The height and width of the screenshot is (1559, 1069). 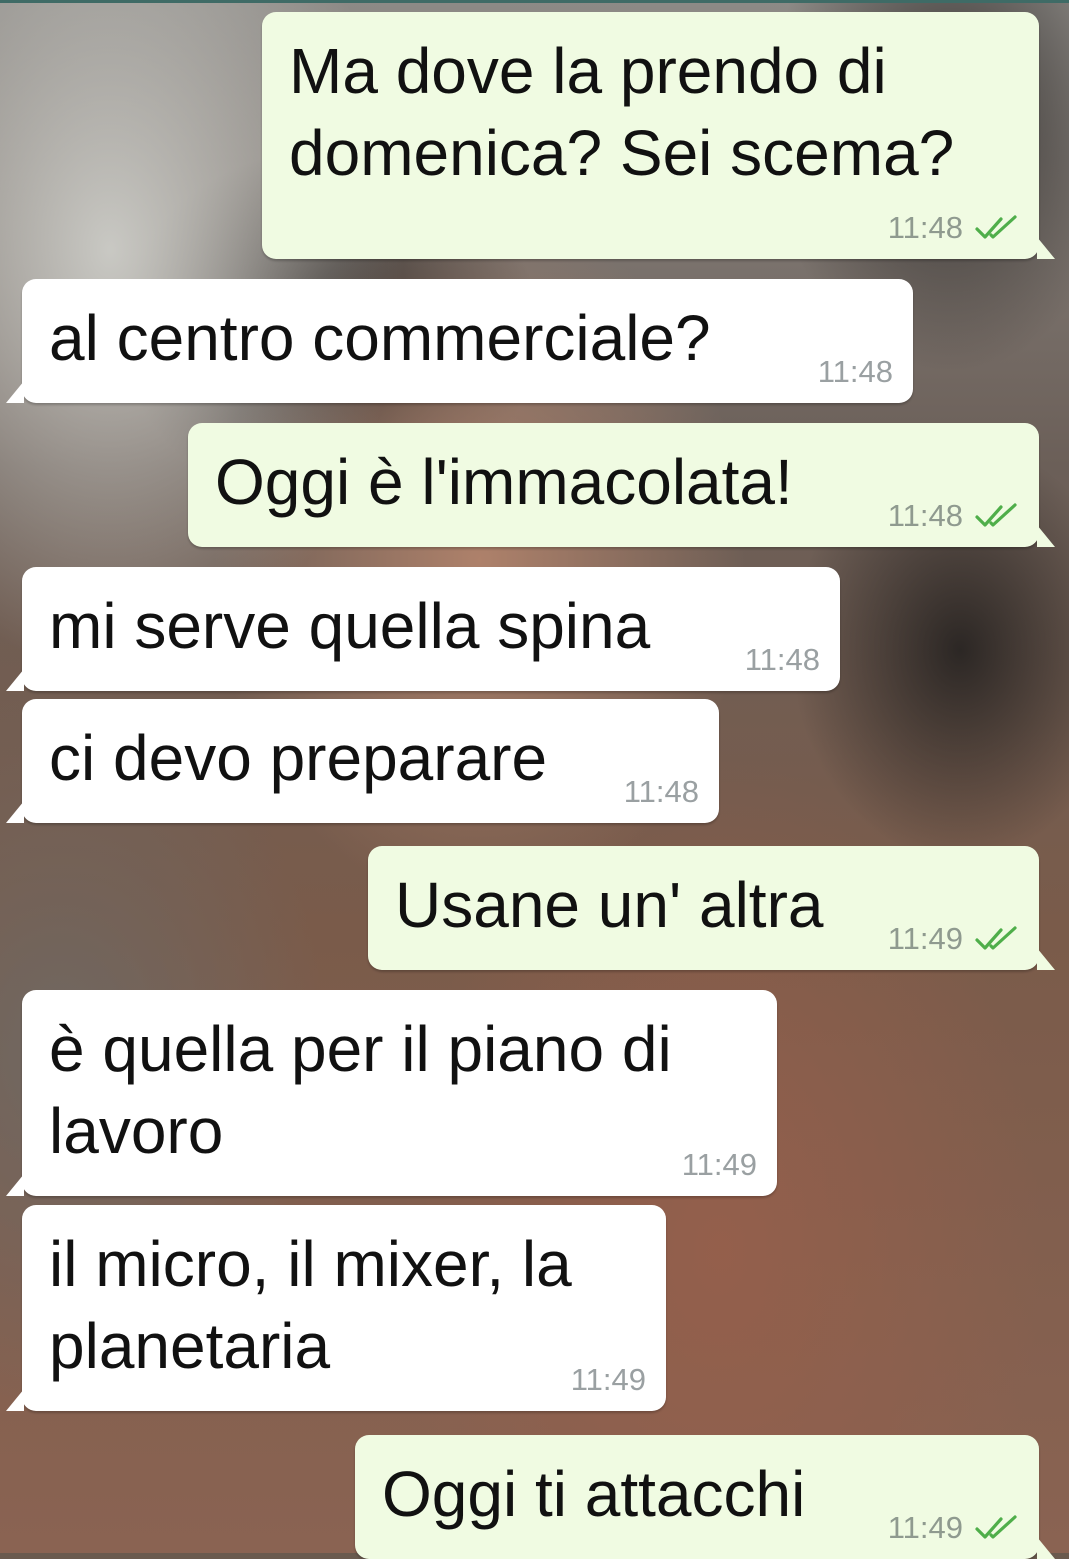 I want to click on message-text: mi serve quella spina, so click(x=350, y=626).